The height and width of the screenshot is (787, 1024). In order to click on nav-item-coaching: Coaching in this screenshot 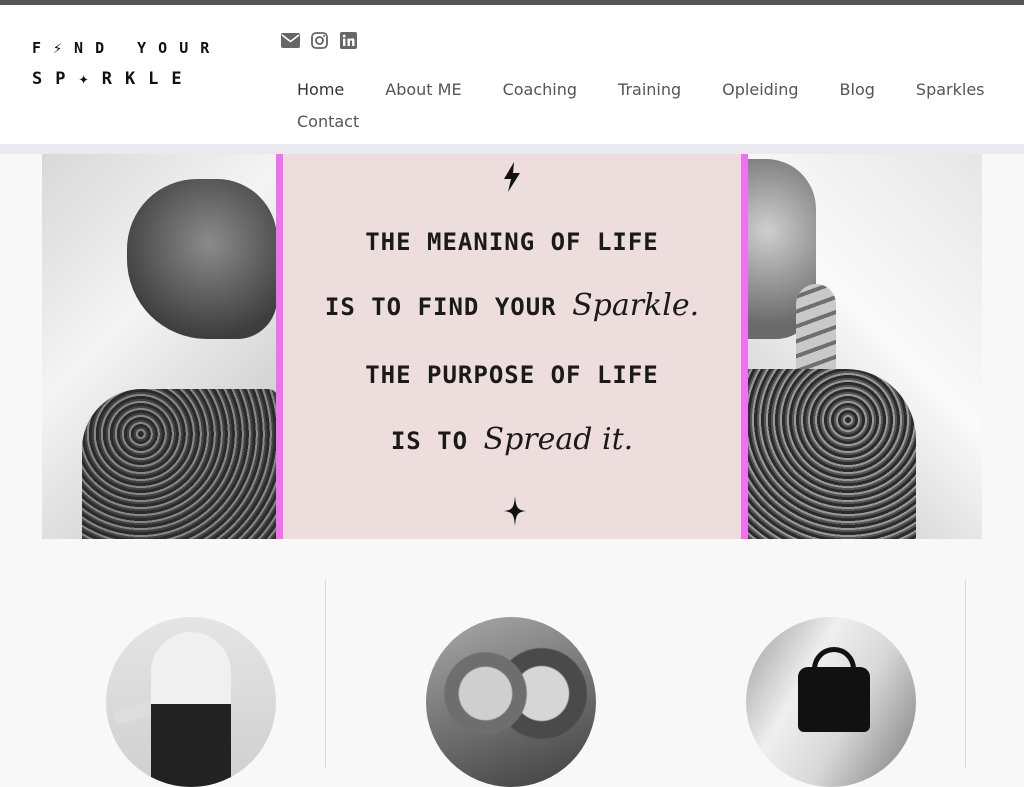, I will do `click(540, 89)`.